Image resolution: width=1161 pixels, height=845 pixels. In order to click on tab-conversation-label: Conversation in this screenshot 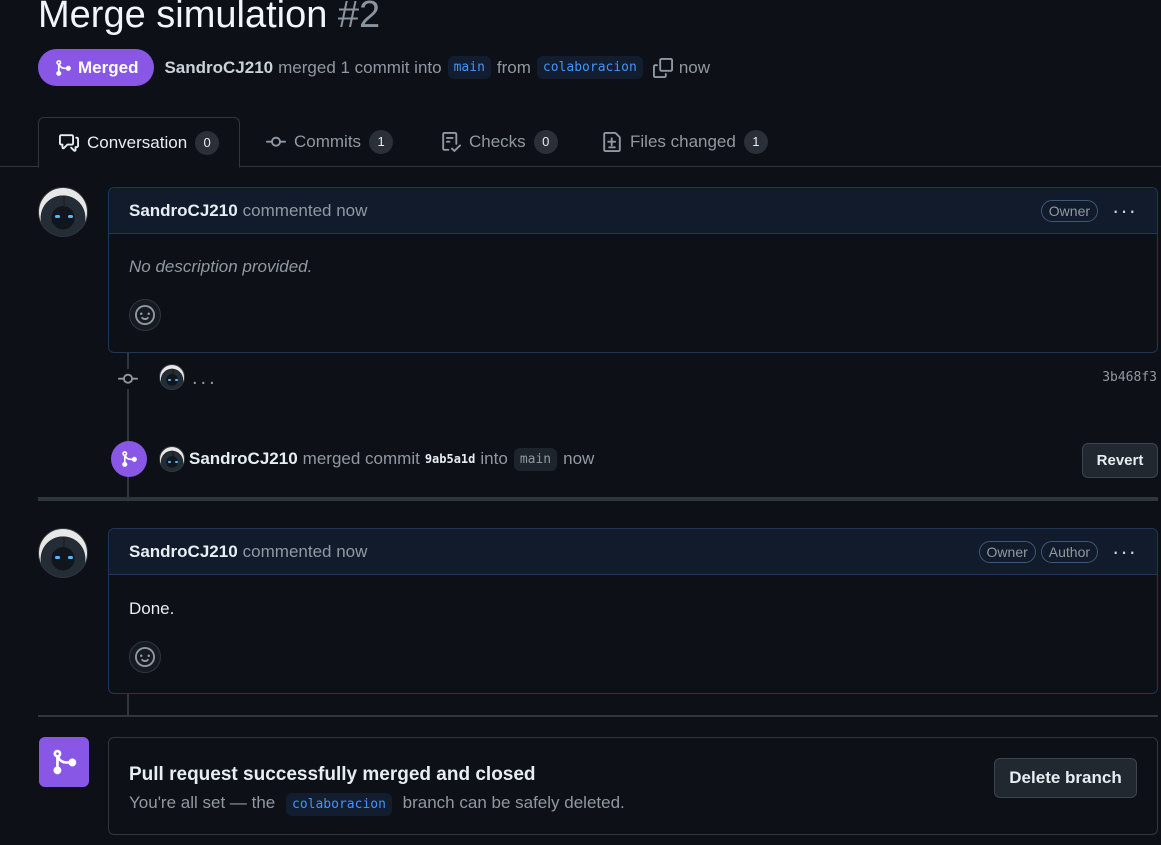, I will do `click(137, 142)`.